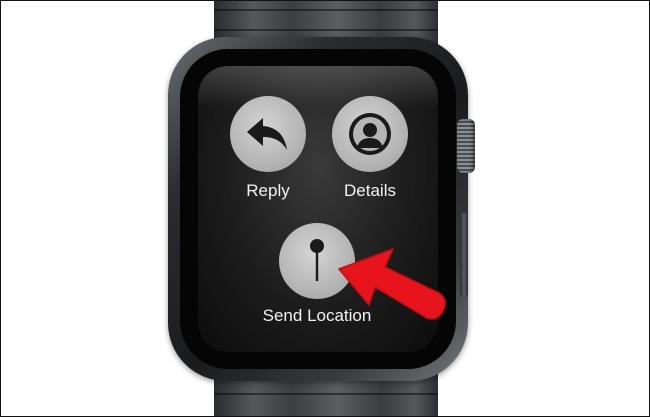 The height and width of the screenshot is (417, 650). I want to click on map-pin-icon, so click(317, 261).